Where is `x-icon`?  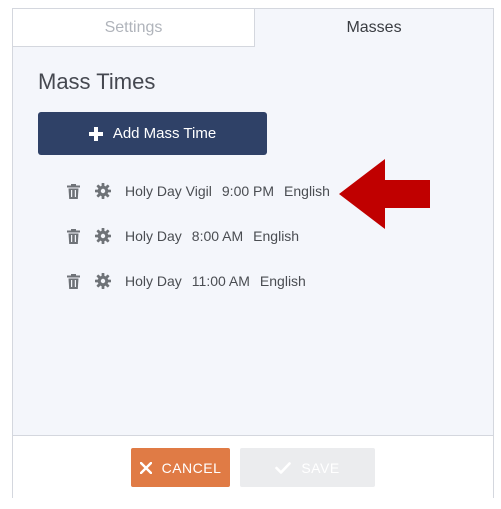 x-icon is located at coordinates (145, 467).